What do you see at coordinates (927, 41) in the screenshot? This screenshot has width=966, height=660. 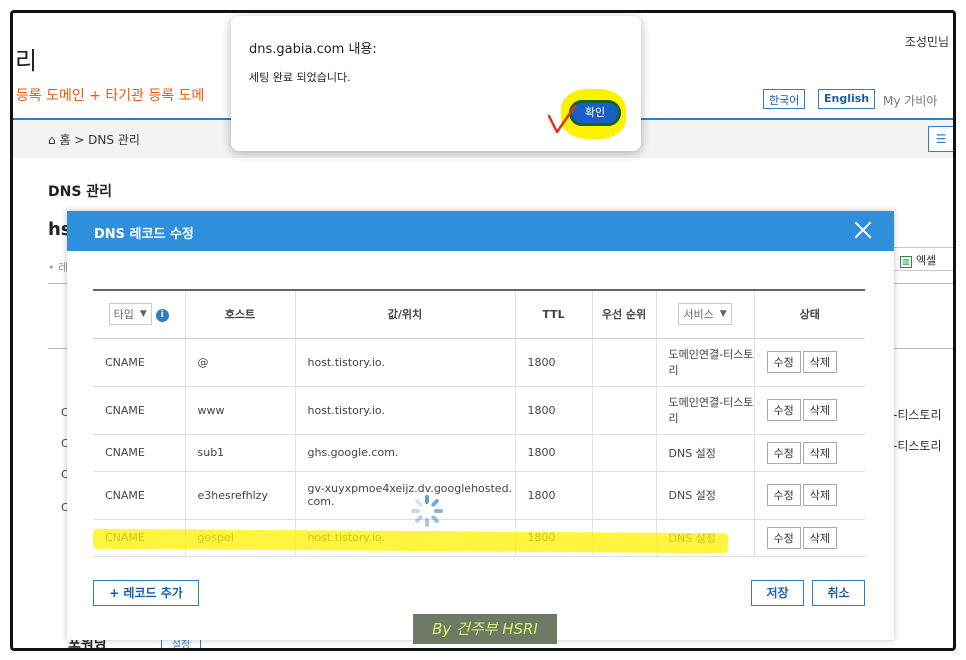 I see `user-name: 조성민님` at bounding box center [927, 41].